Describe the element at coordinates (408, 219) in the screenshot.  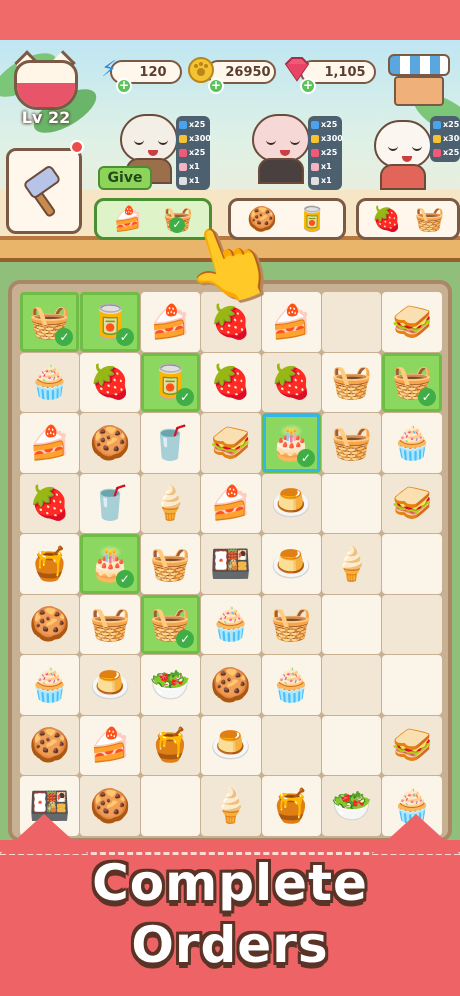
I see `order-card-3: 🍓 🧺` at that location.